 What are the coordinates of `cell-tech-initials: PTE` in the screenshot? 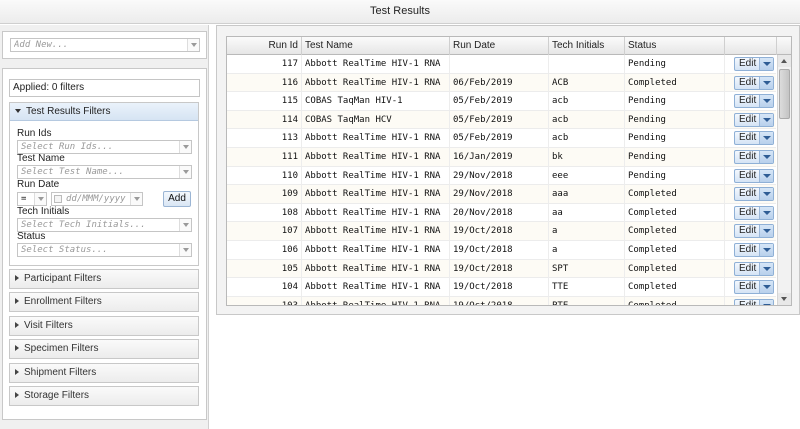 It's located at (587, 300).